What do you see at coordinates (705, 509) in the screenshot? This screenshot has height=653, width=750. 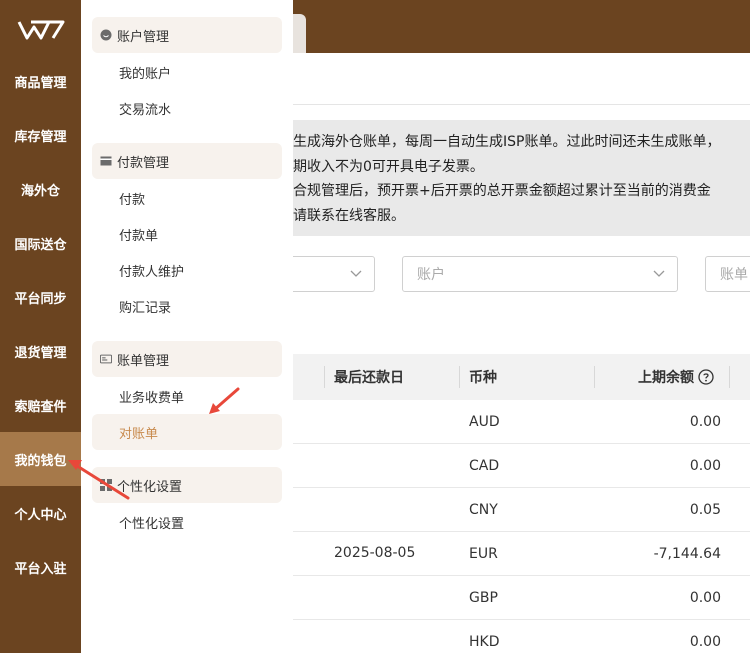 I see `balance-cell: 0.05` at bounding box center [705, 509].